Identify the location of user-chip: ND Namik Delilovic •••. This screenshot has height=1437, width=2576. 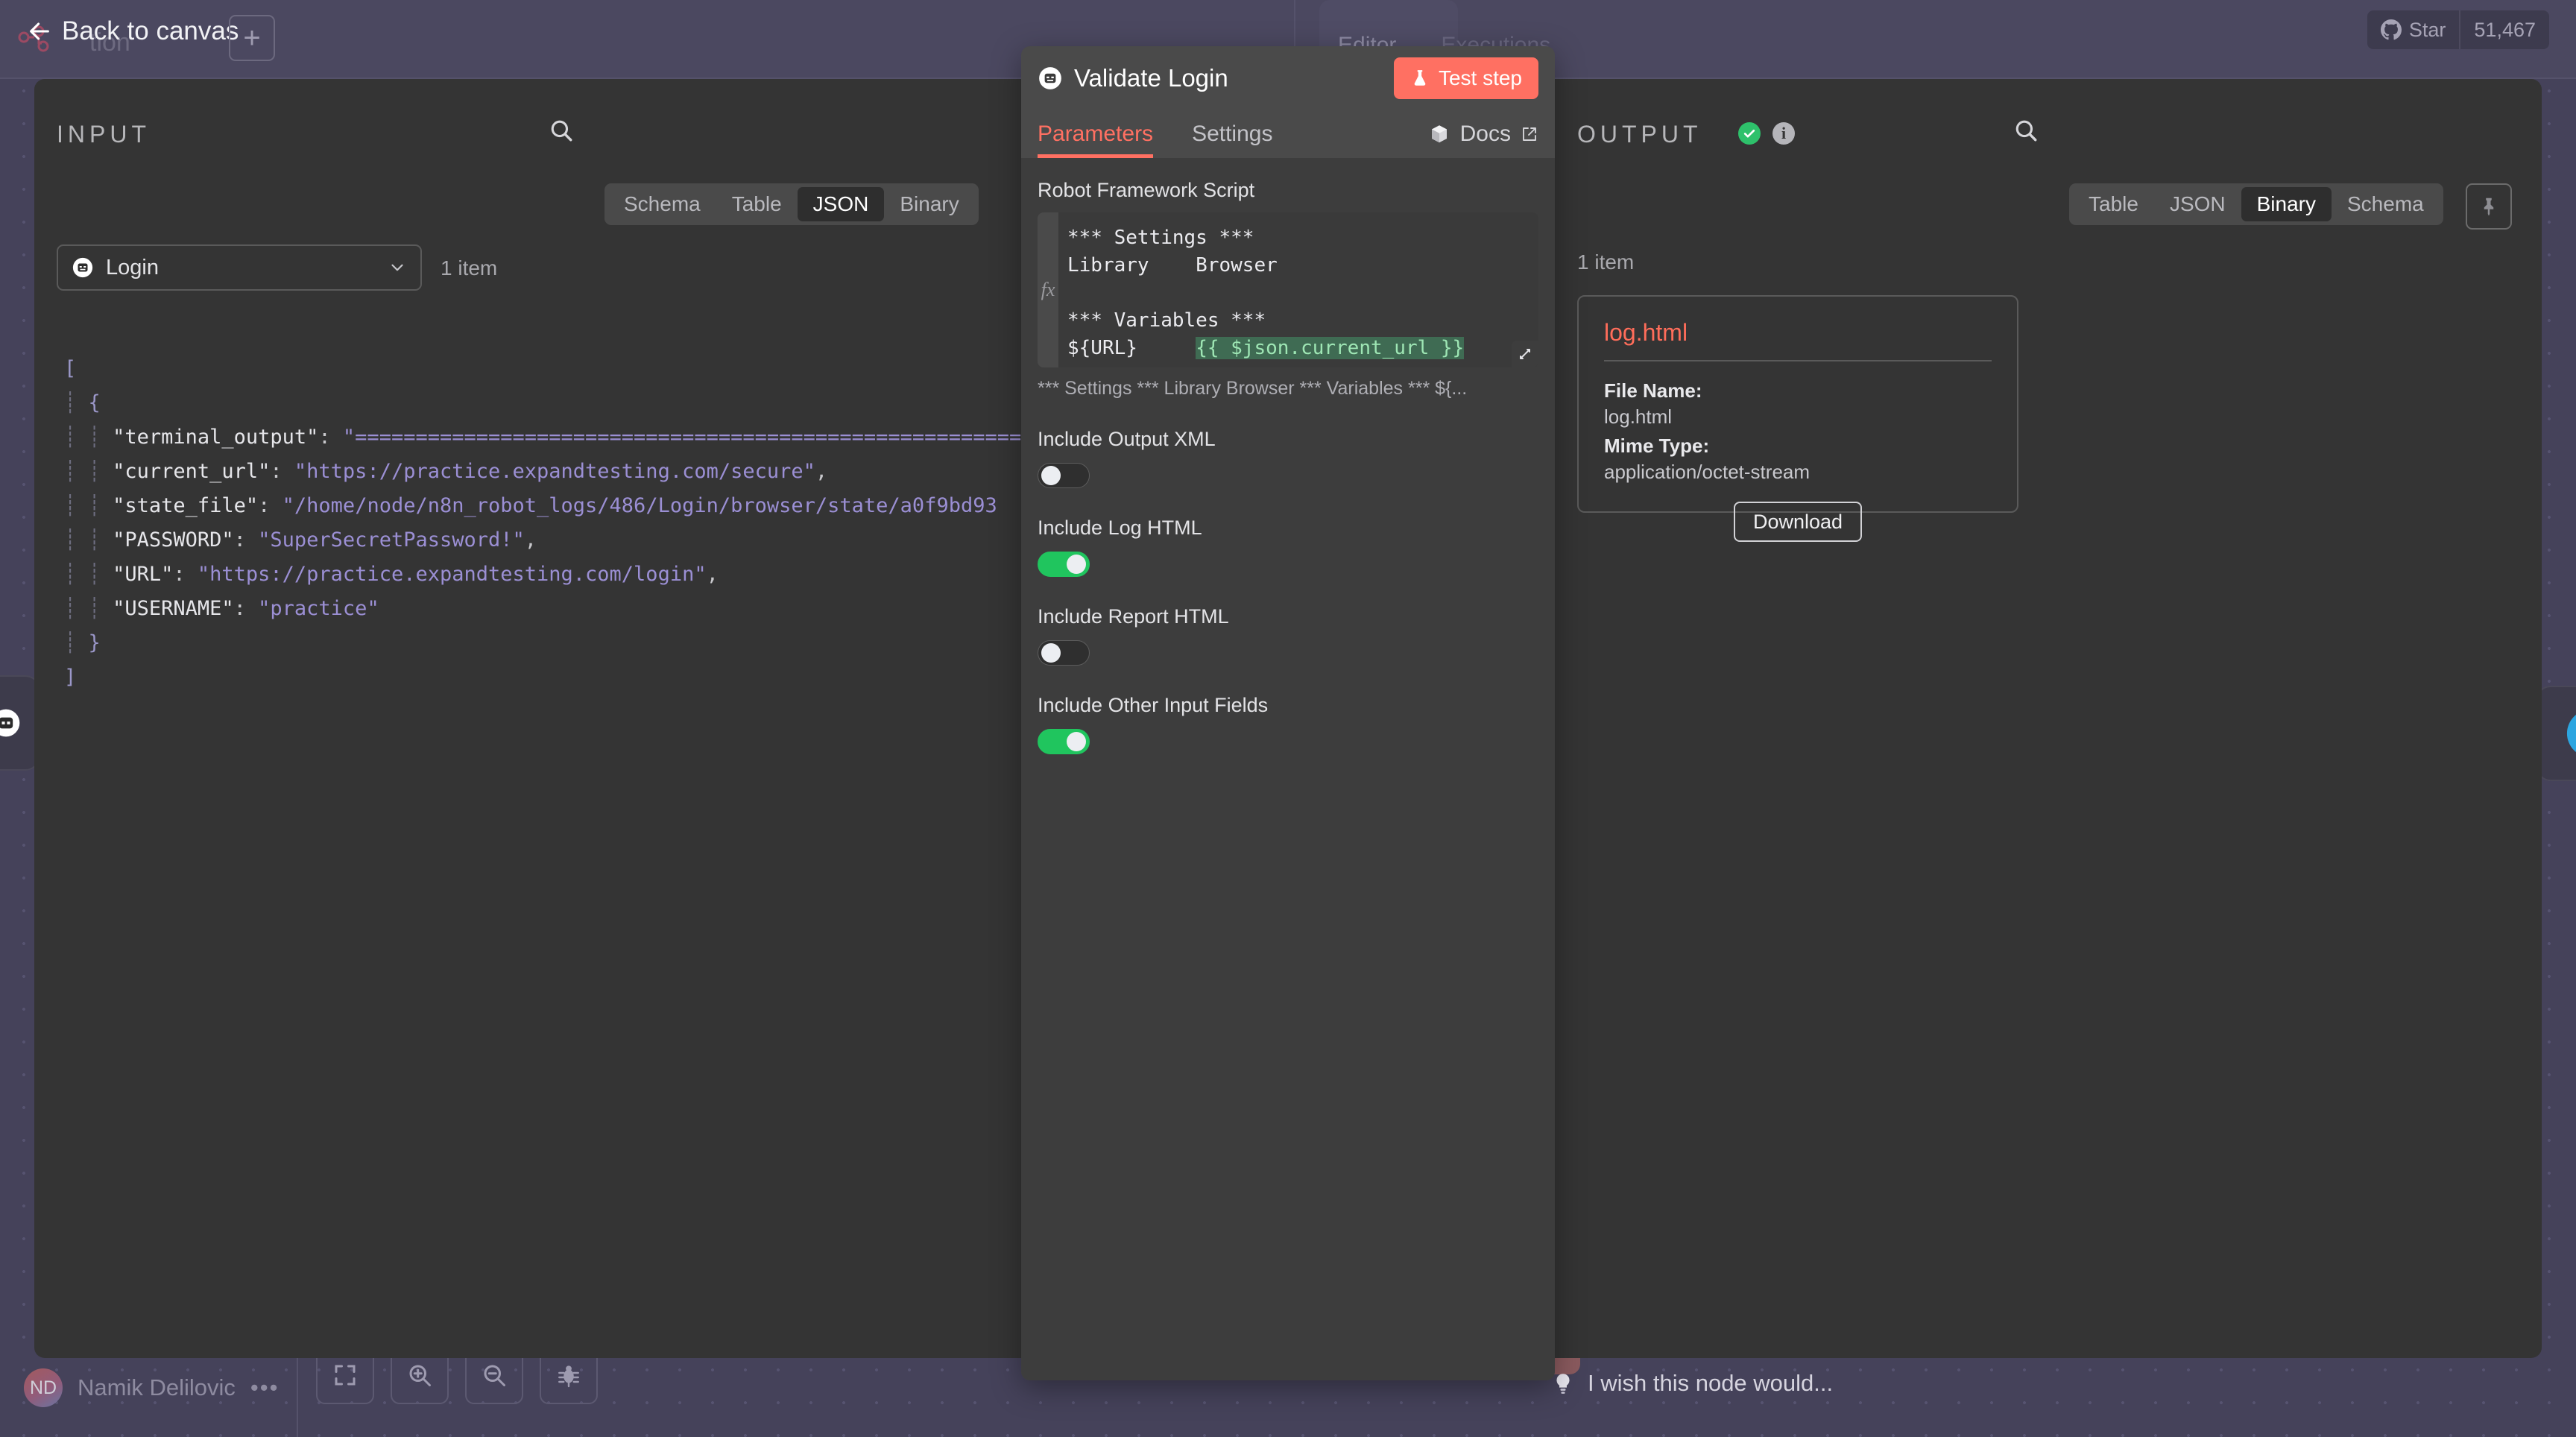
(152, 1387).